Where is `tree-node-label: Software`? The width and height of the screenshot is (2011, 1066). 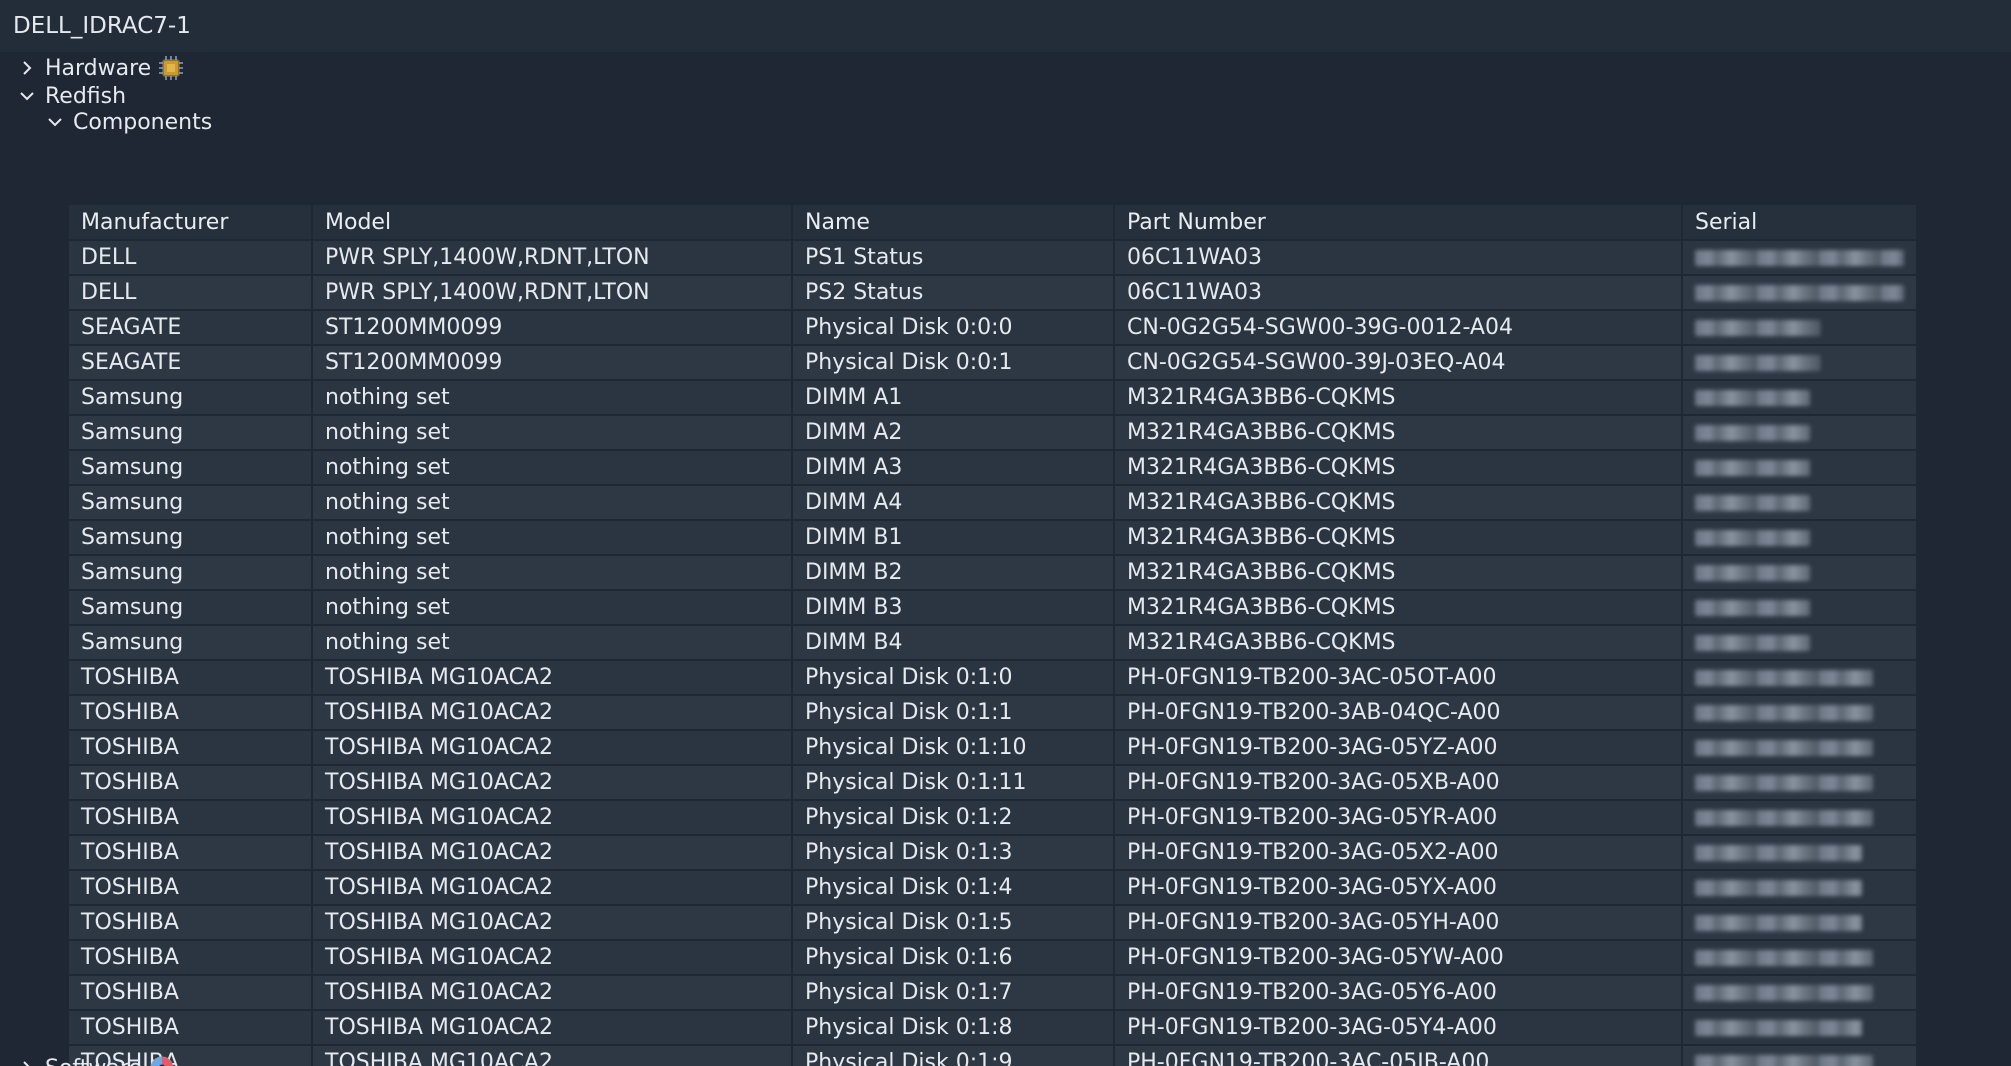
tree-node-label: Software is located at coordinates (93, 1061).